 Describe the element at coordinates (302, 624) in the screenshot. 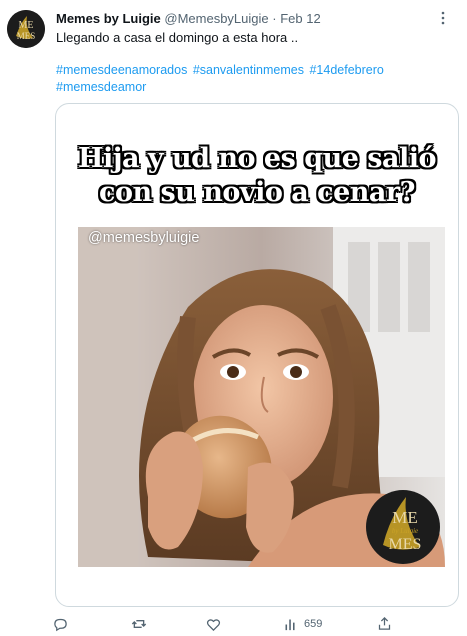

I see `views-button: 659` at that location.